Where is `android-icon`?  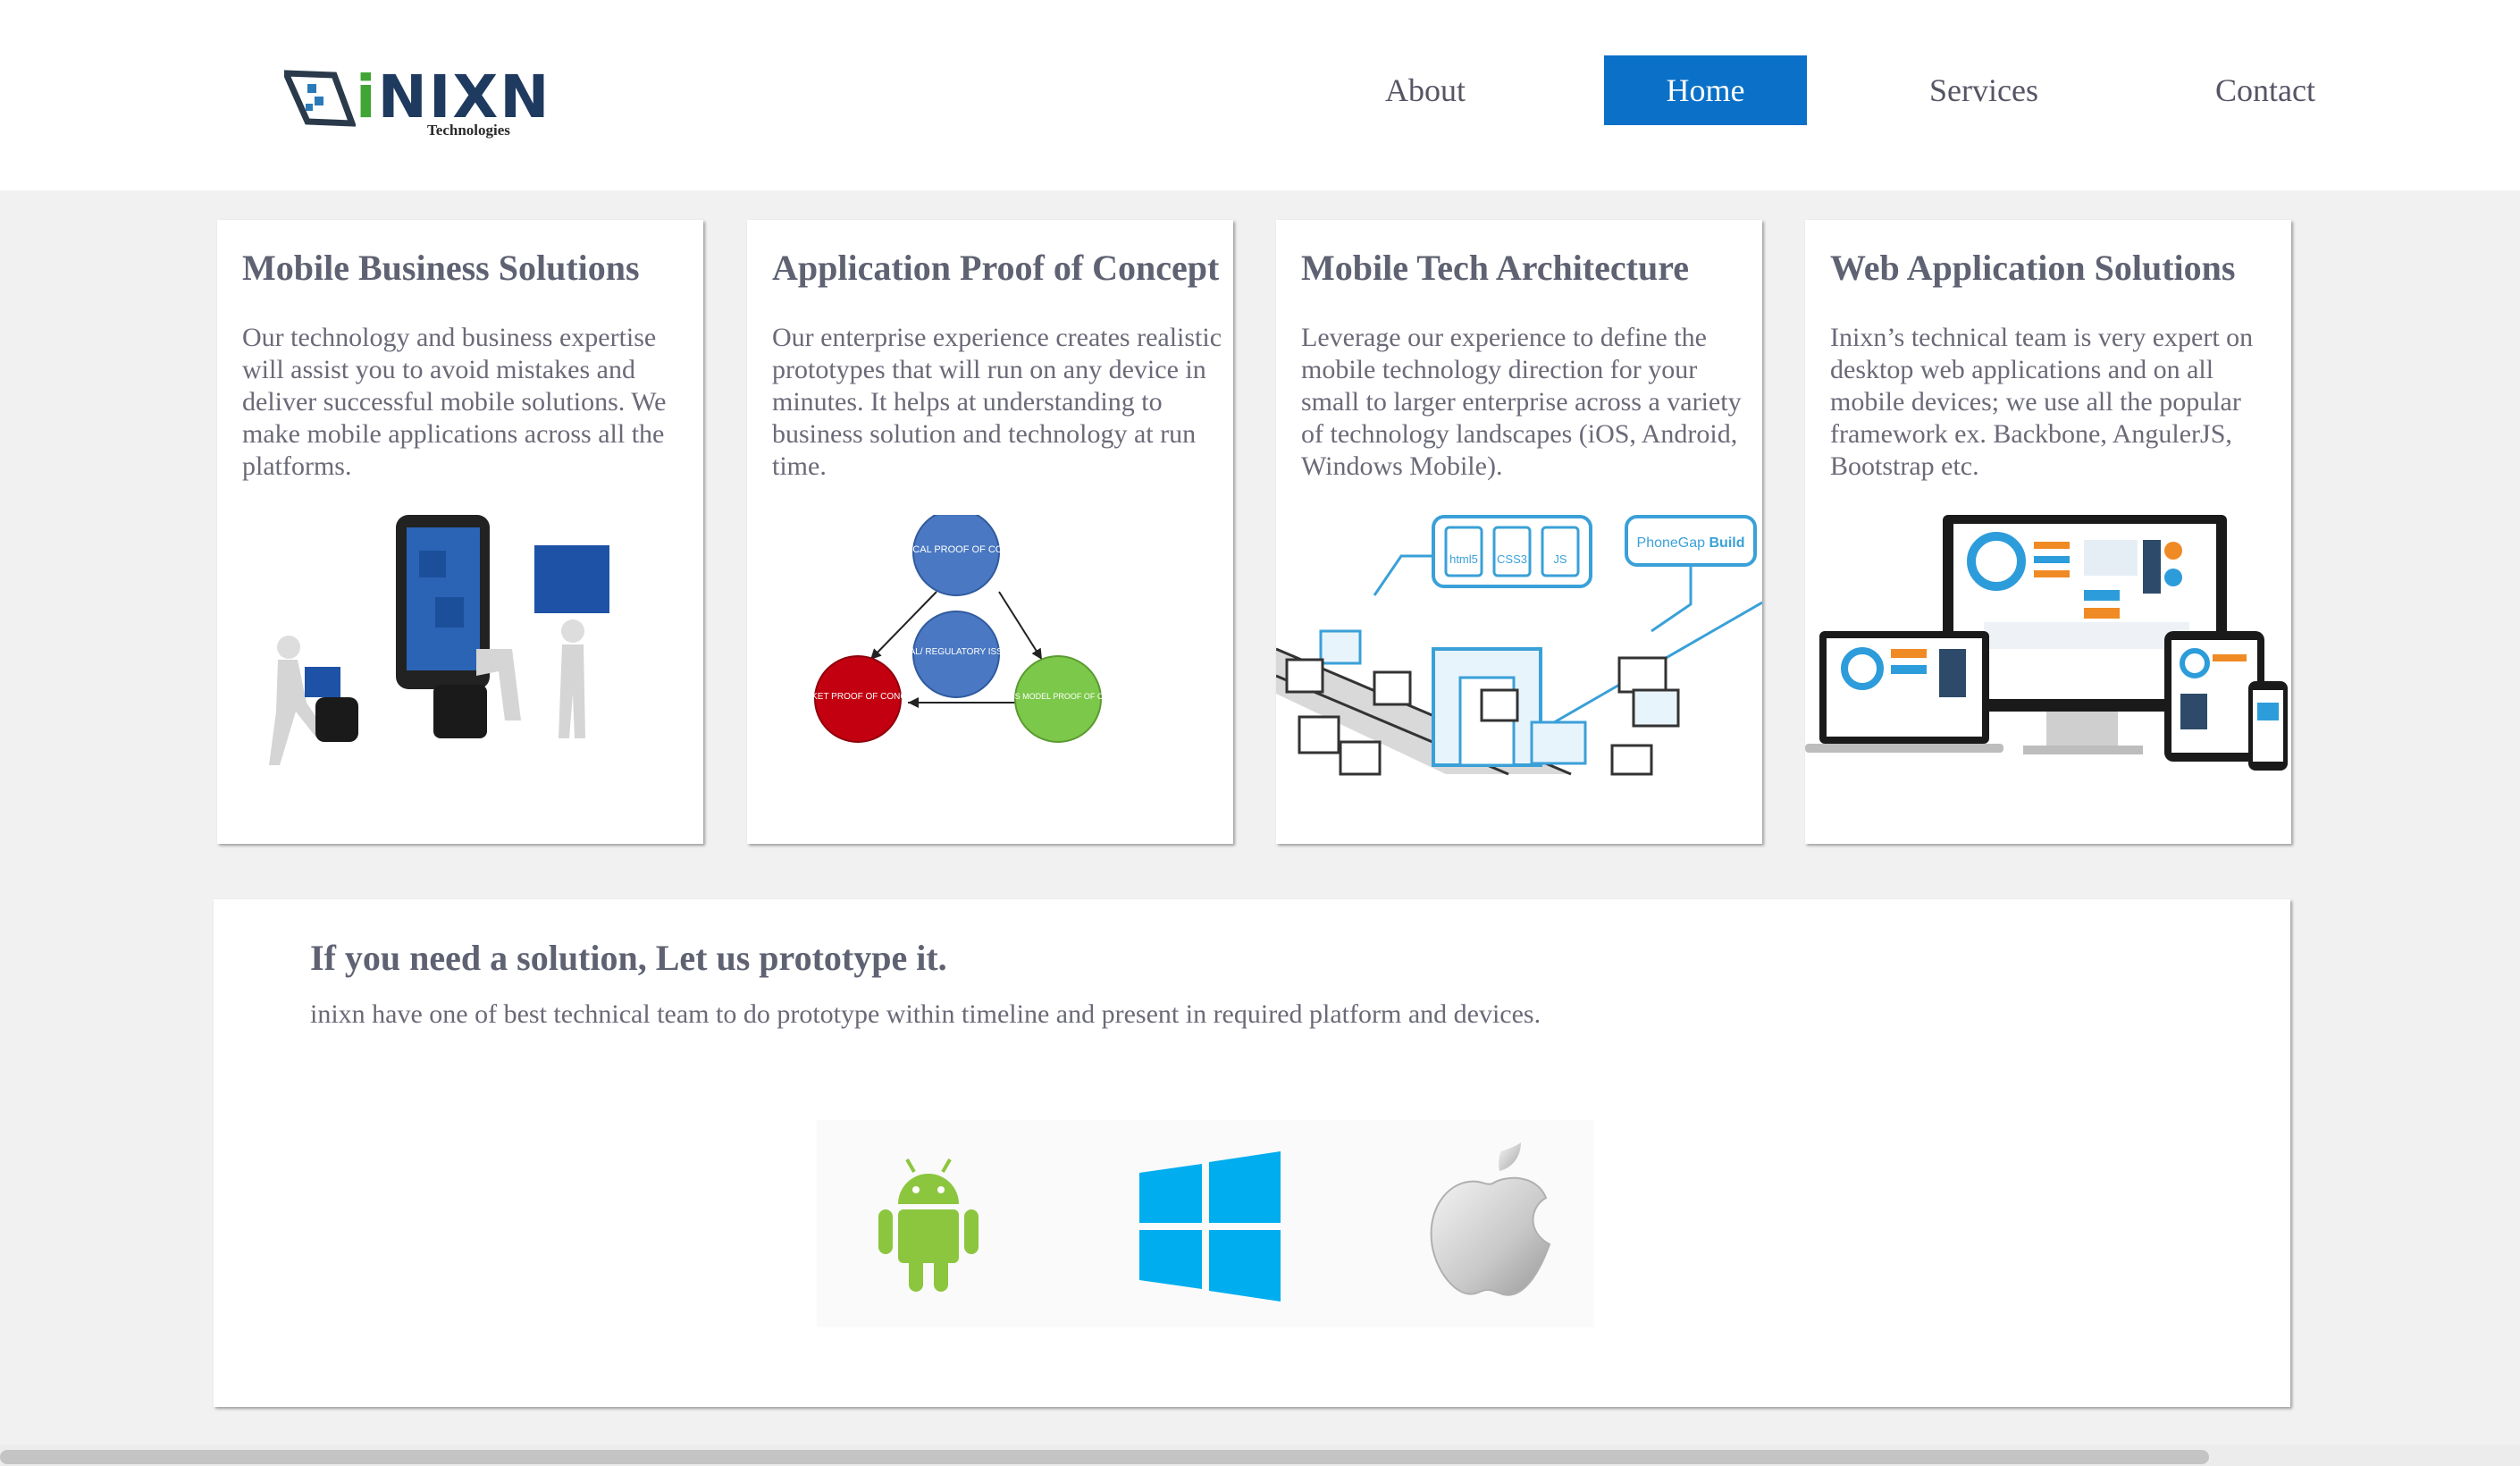
android-icon is located at coordinates (928, 1225).